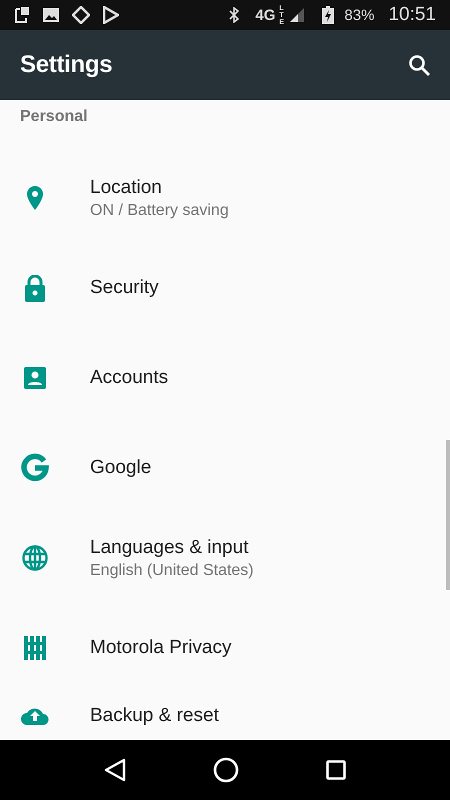 The image size is (450, 800). Describe the element at coordinates (225, 288) in the screenshot. I see `settings-item: Security` at that location.